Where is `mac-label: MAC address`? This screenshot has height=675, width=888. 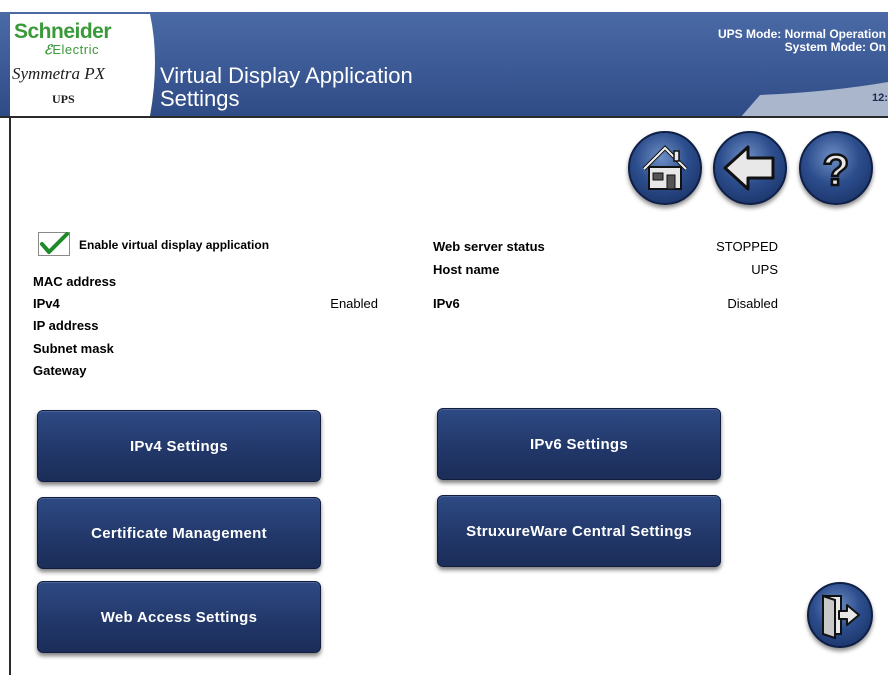 mac-label: MAC address is located at coordinates (75, 281).